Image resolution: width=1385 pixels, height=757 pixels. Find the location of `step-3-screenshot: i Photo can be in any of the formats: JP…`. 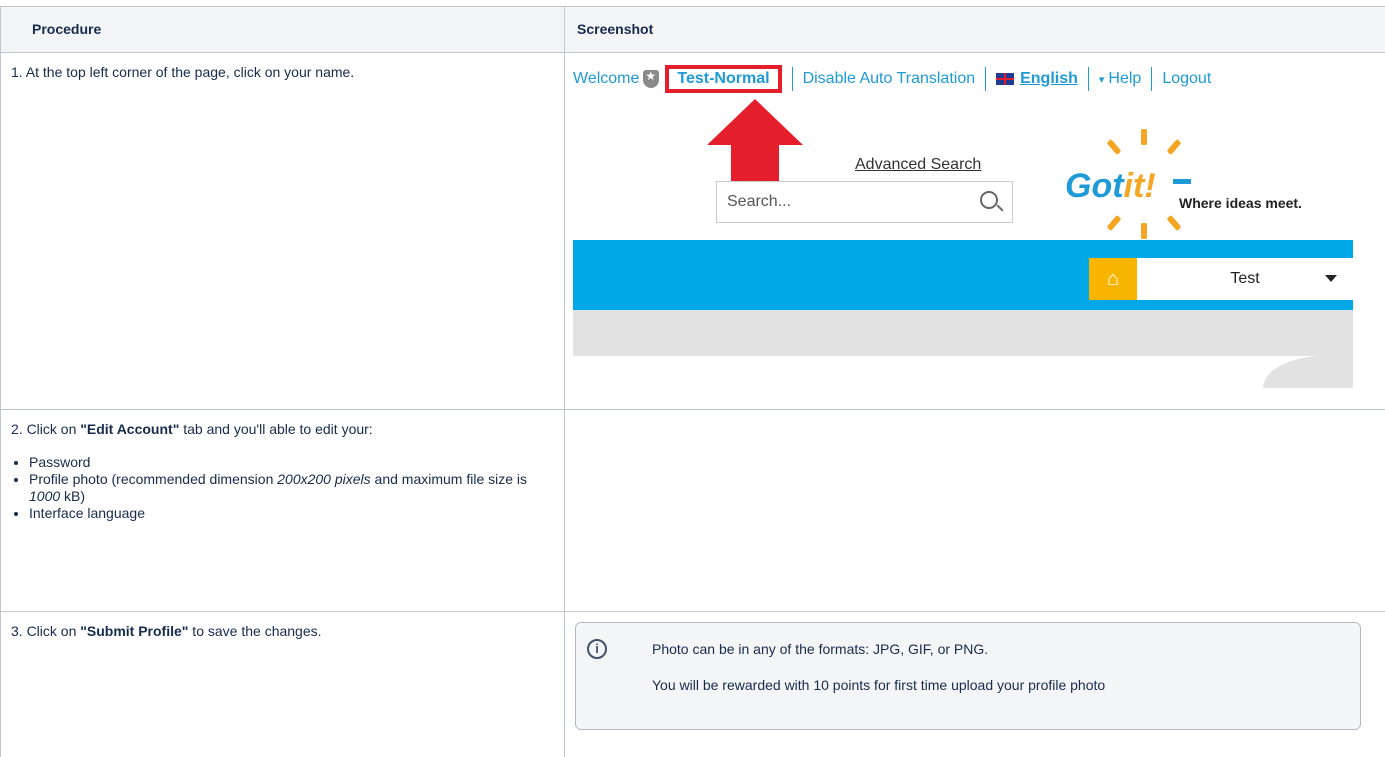

step-3-screenshot: i Photo can be in any of the formats: JP… is located at coordinates (974, 684).